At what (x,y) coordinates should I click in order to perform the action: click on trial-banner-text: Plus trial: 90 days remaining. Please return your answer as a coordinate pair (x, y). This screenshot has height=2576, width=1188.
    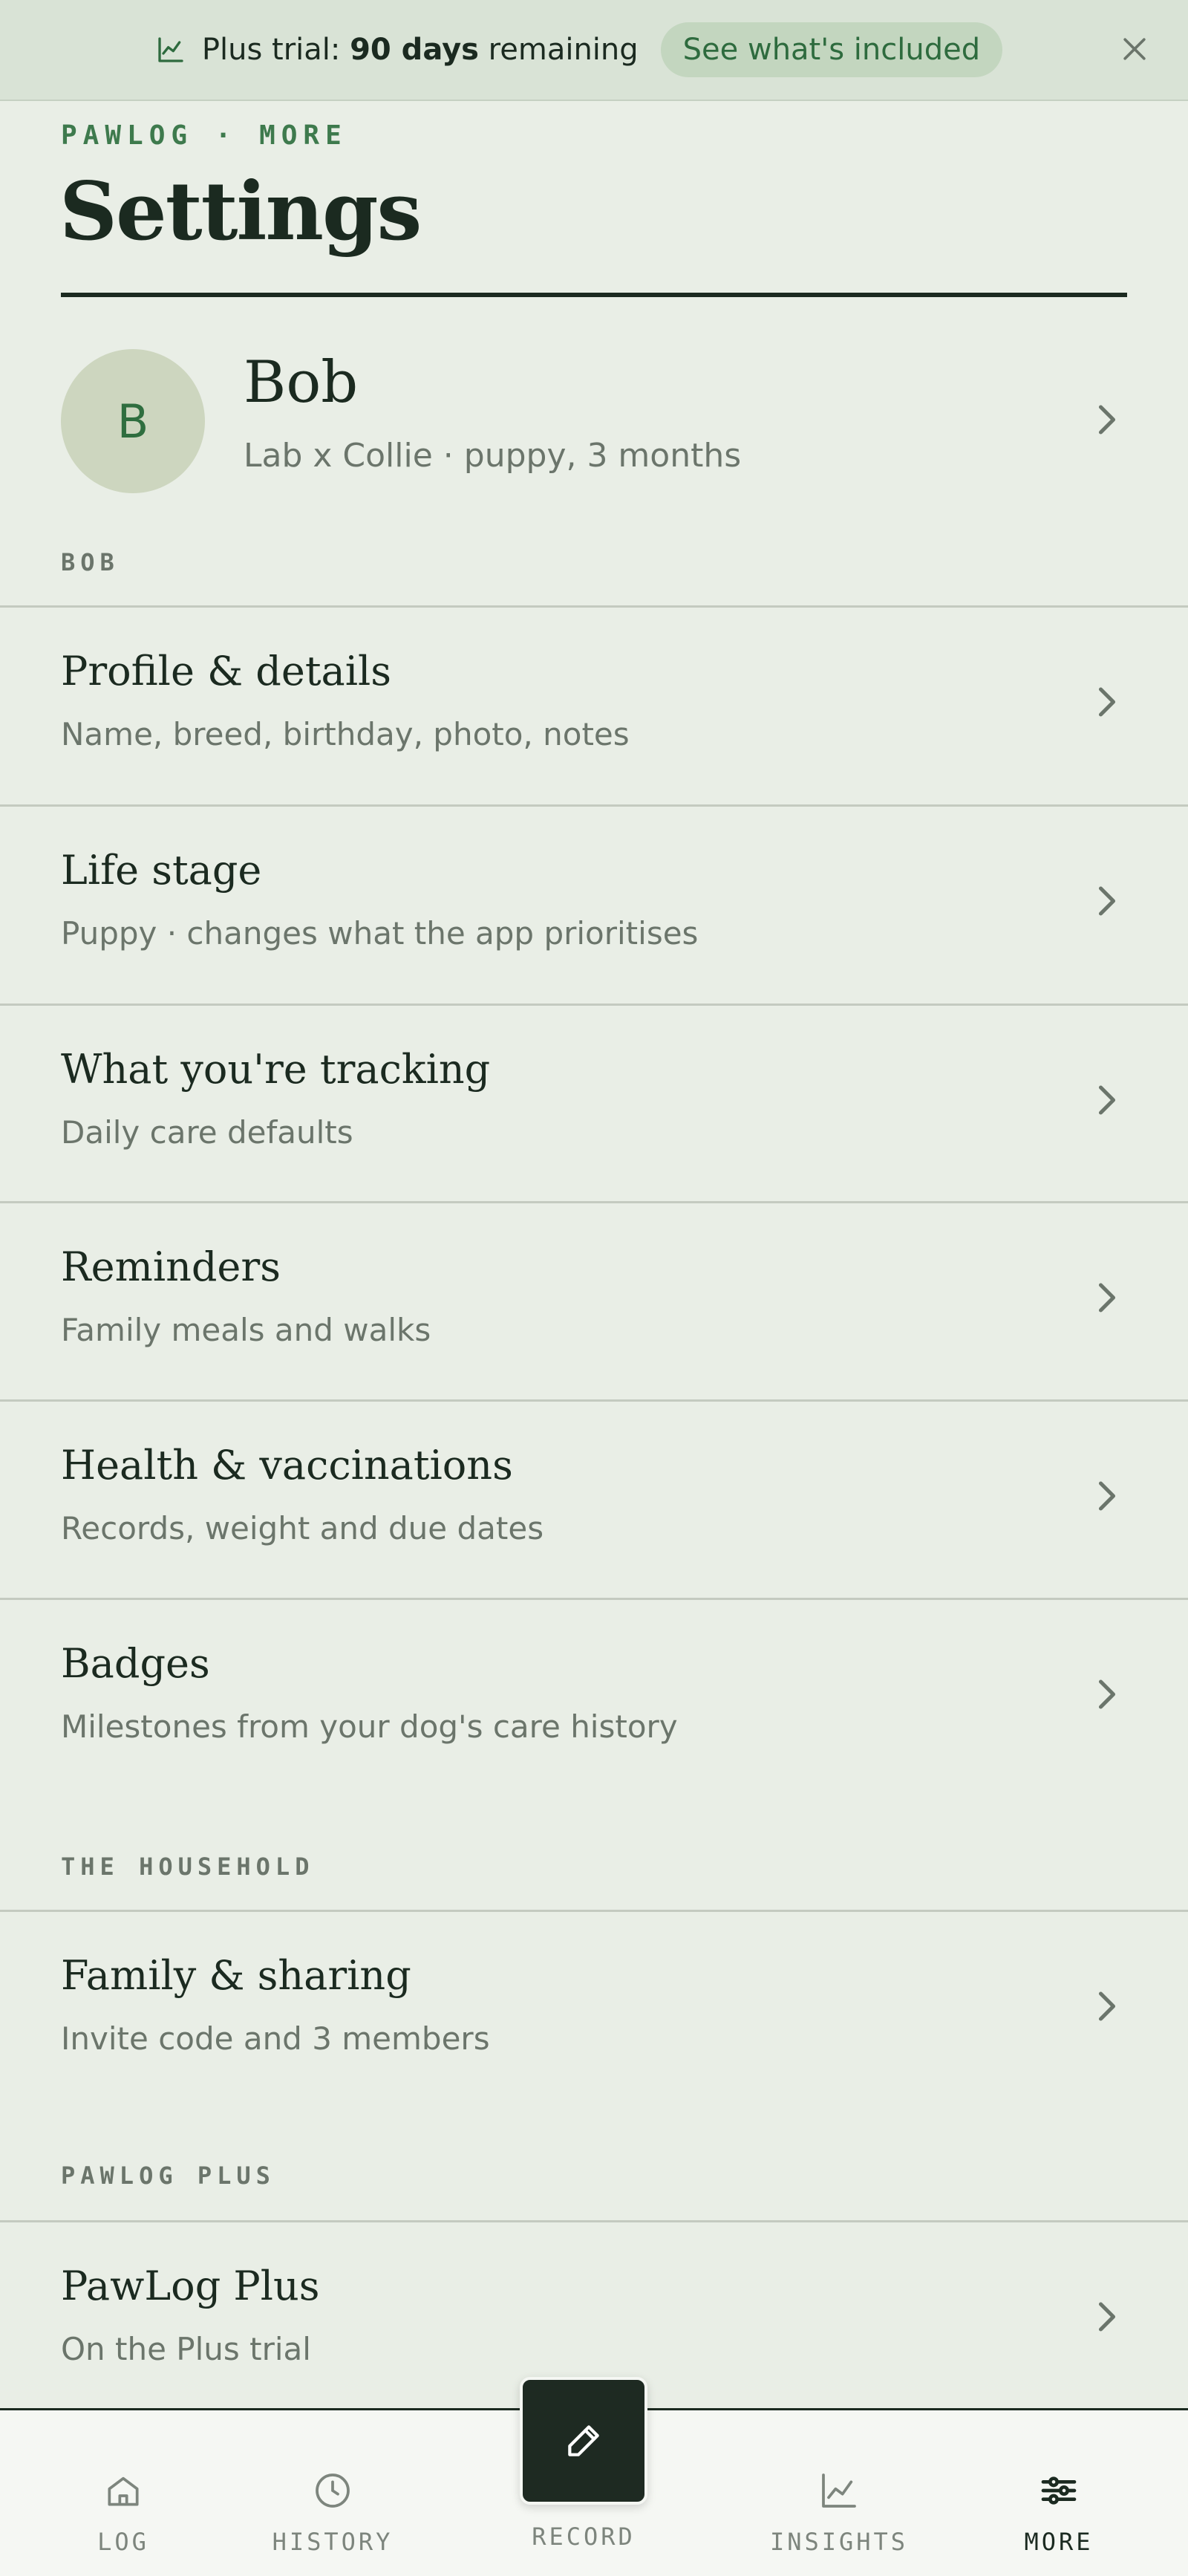
    Looking at the image, I should click on (421, 50).